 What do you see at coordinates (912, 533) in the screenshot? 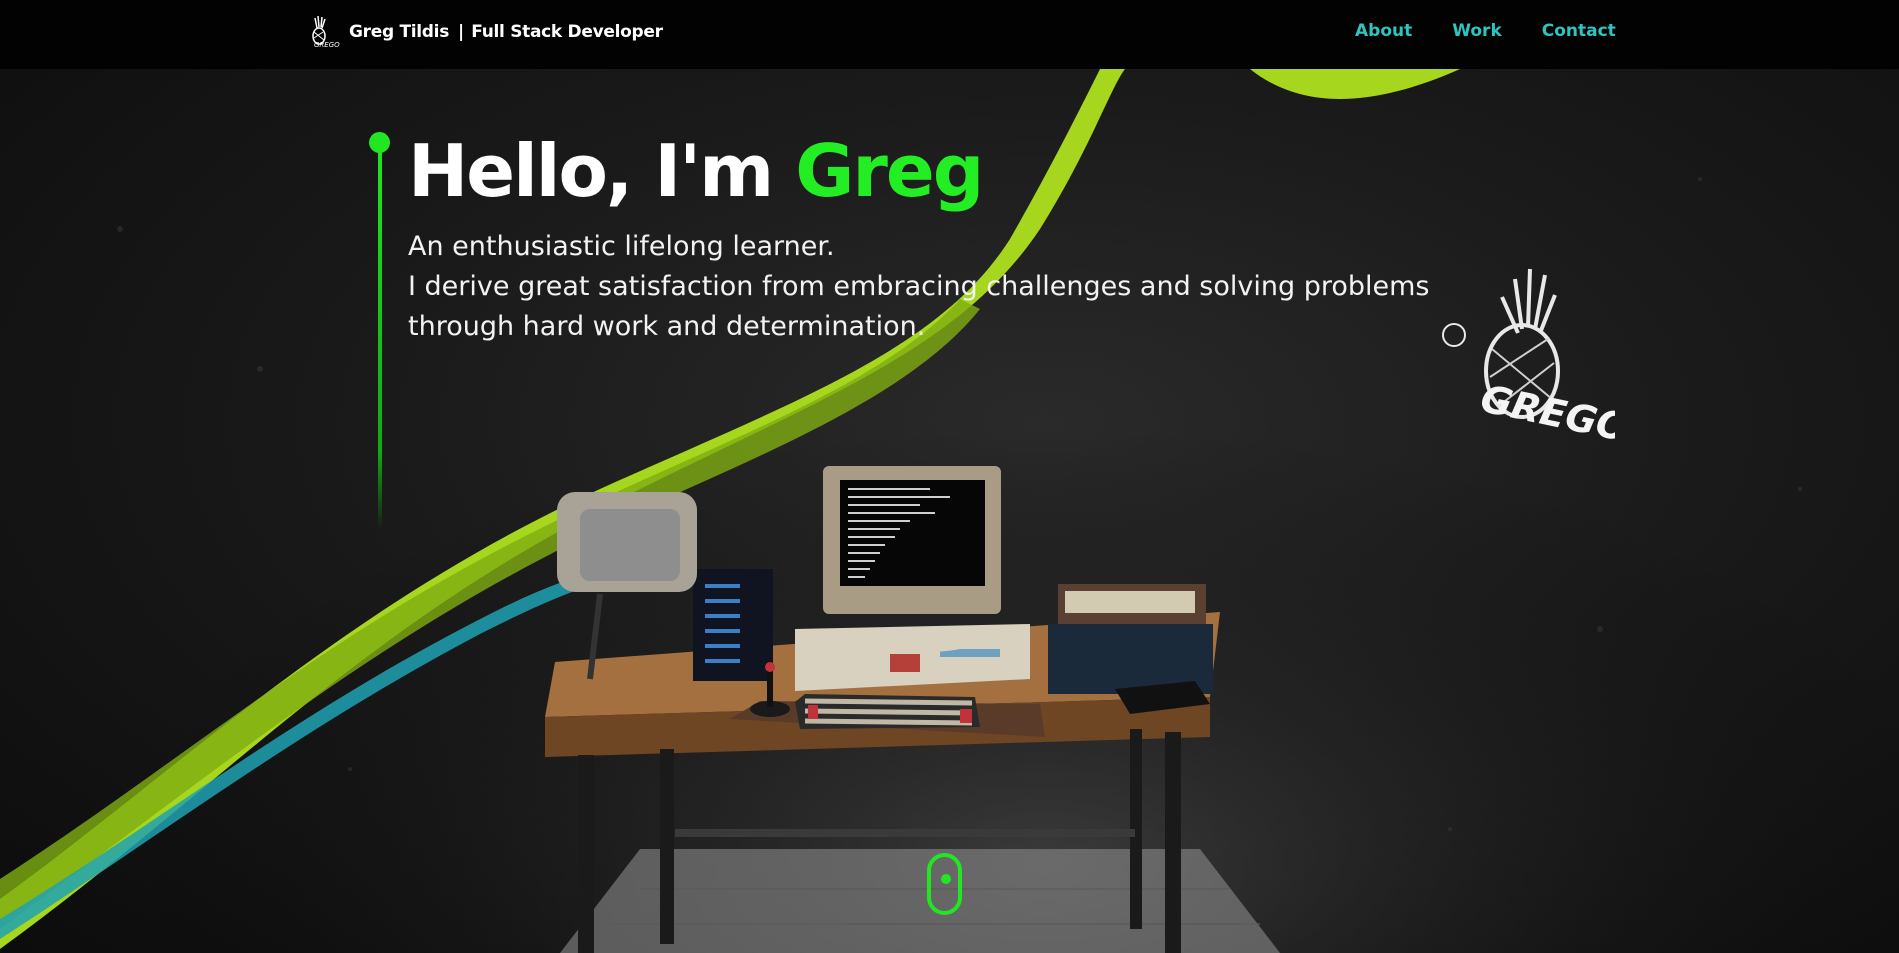
I see `monitor-screen` at bounding box center [912, 533].